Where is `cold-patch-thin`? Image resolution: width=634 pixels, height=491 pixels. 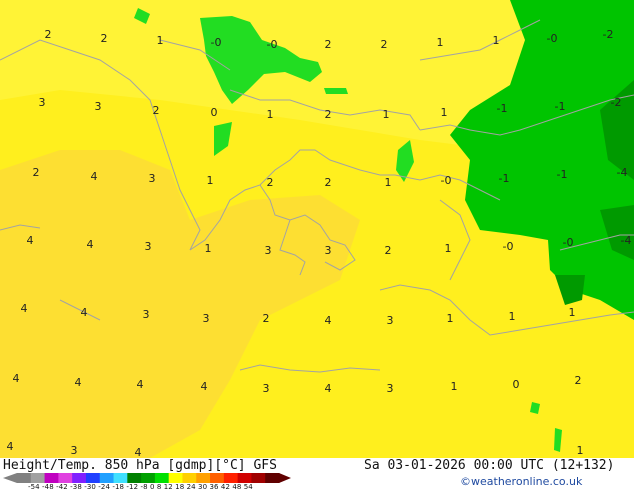
cold-patch-thin is located at coordinates (336, 91).